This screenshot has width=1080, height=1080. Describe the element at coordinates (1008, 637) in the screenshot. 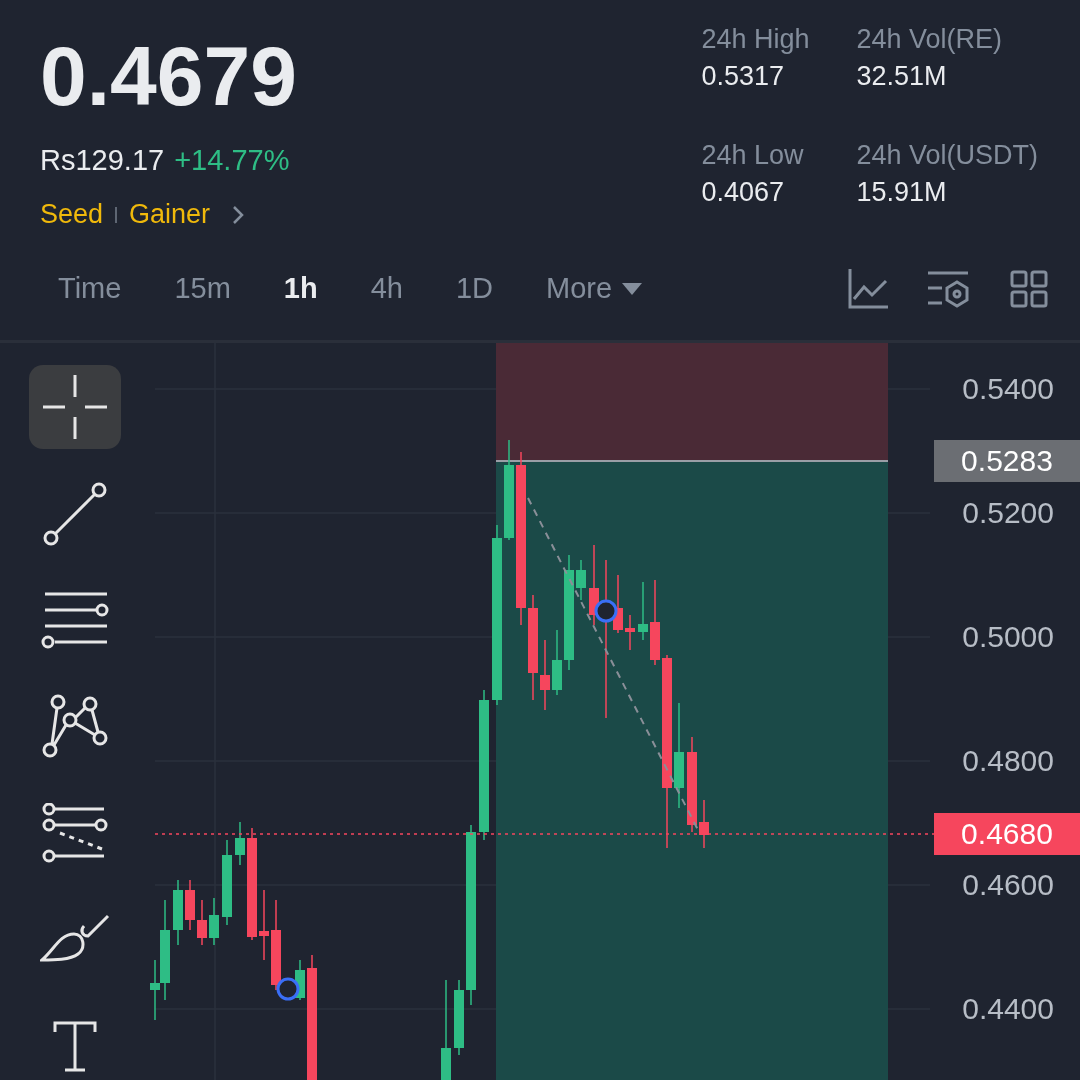

I see `price-axis-label: 0.5000` at that location.